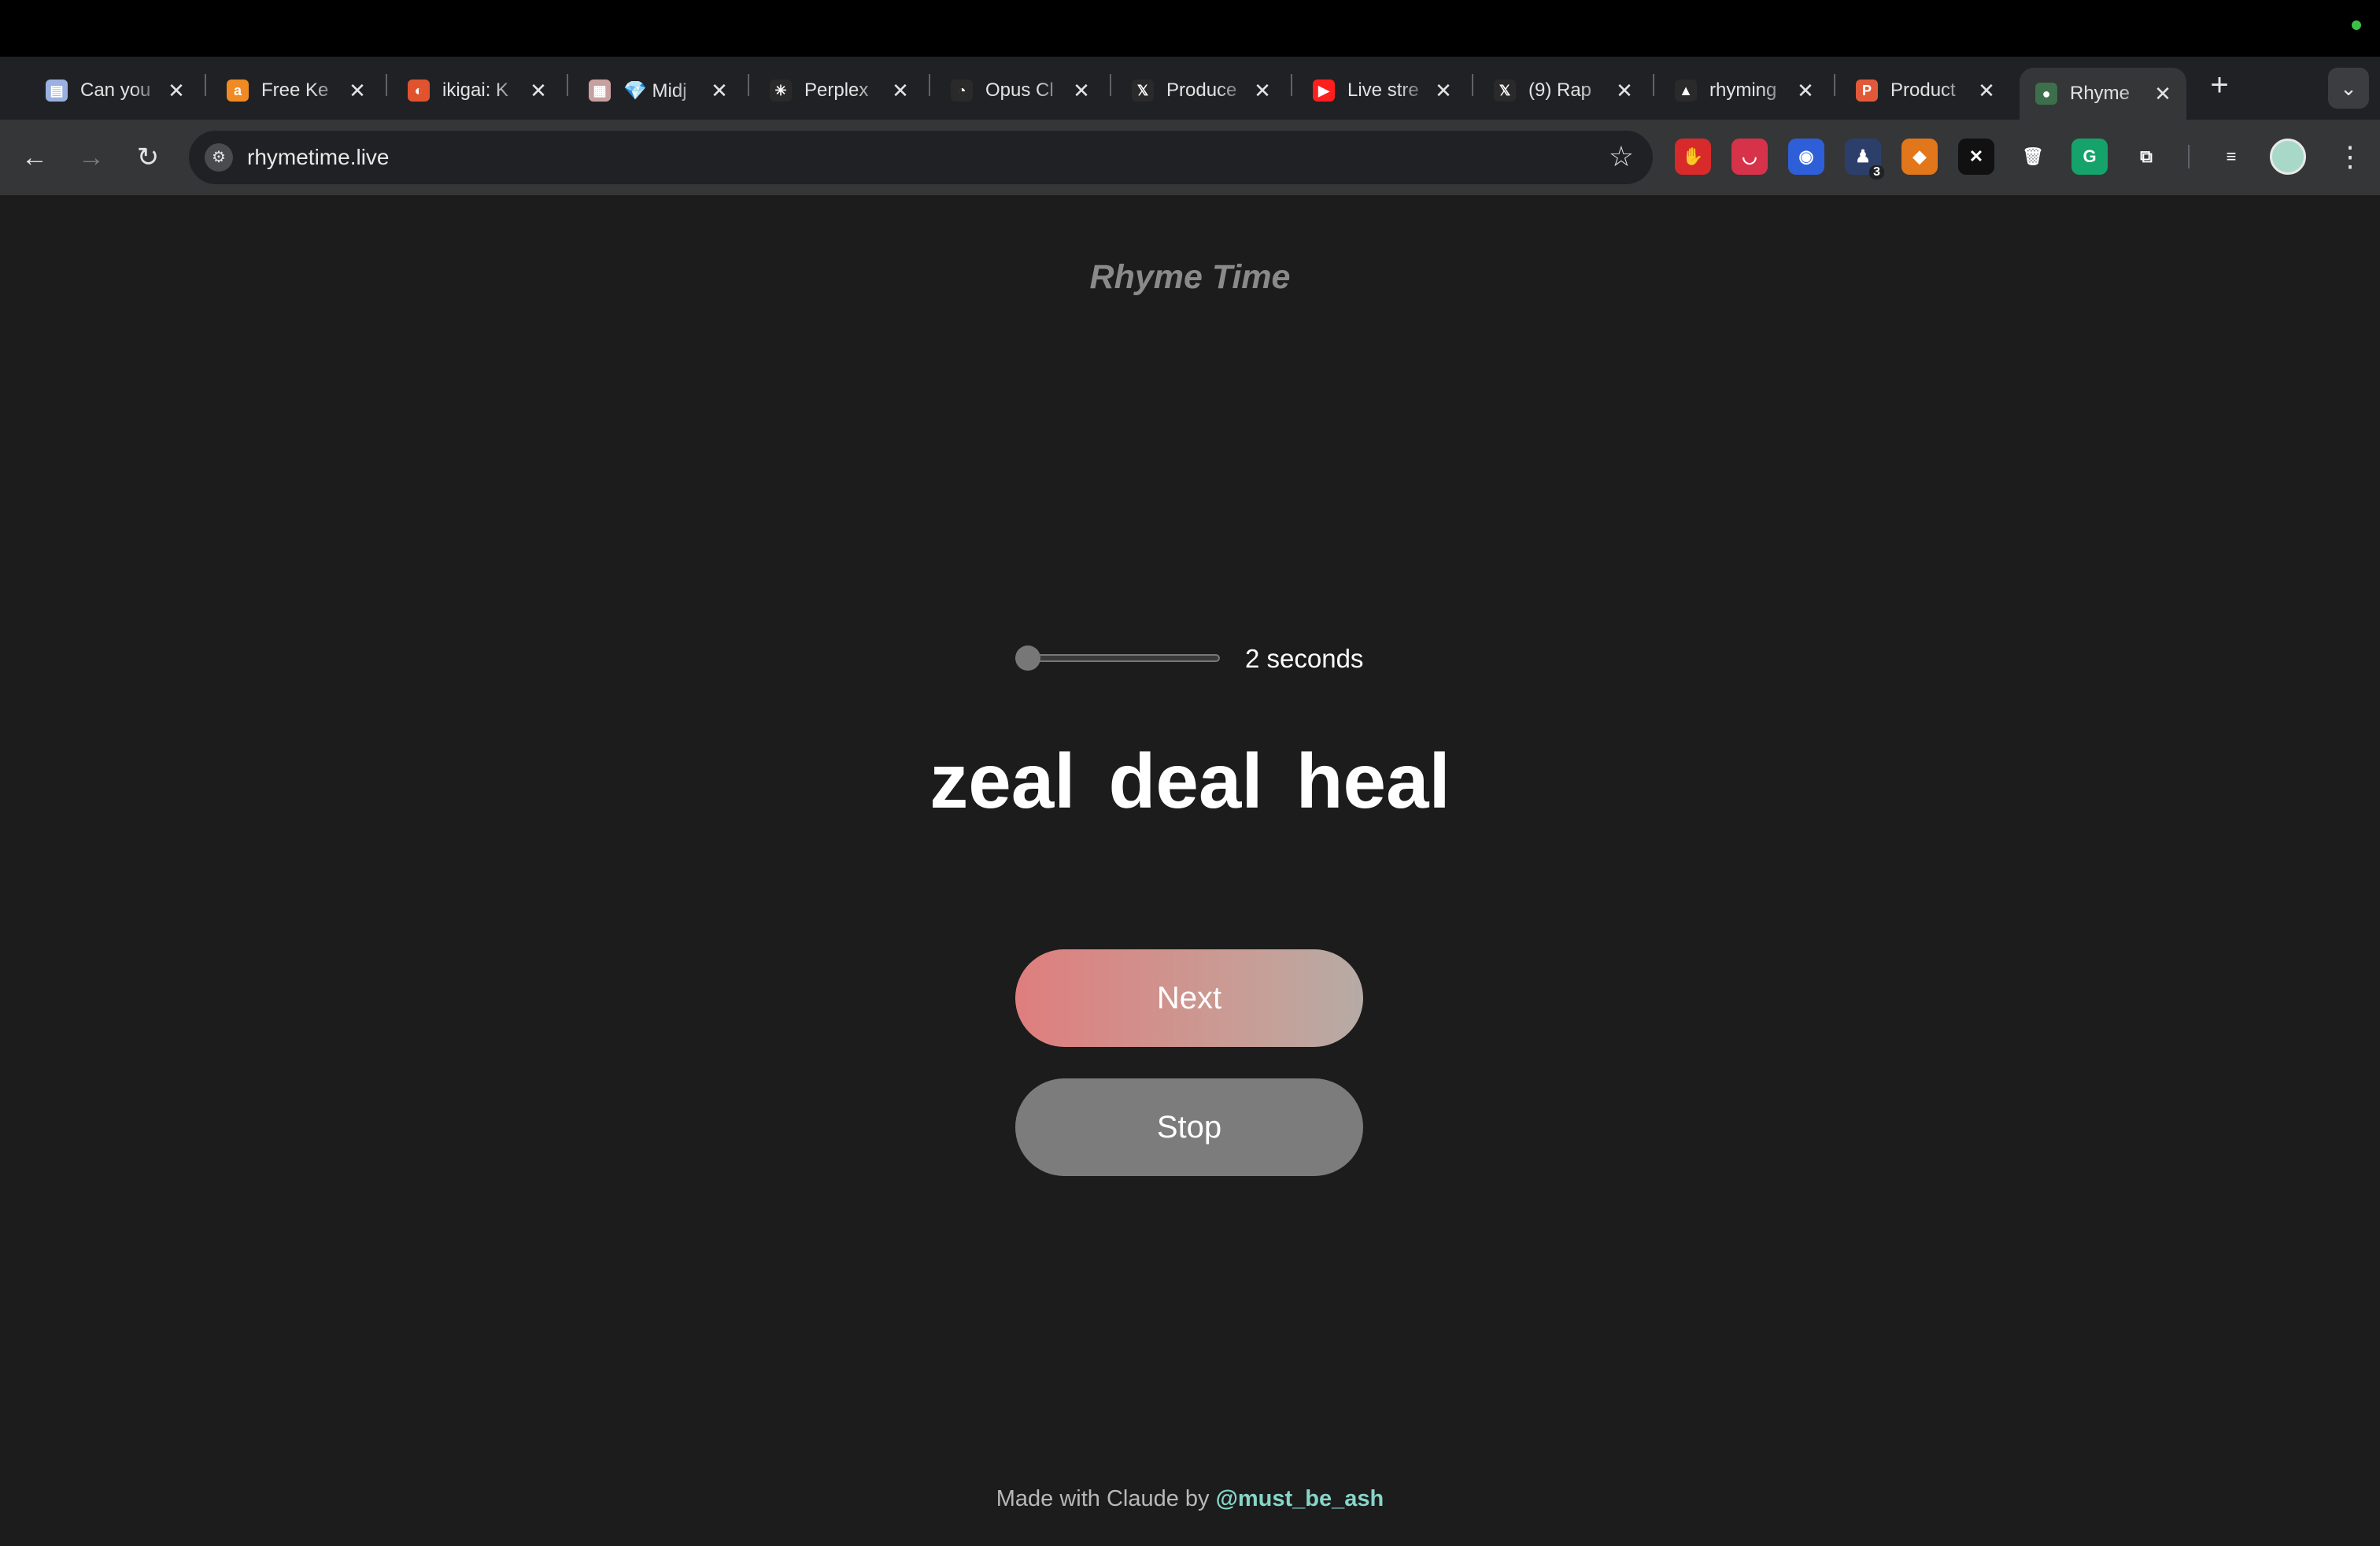  I want to click on next-button: Next, so click(1189, 998).